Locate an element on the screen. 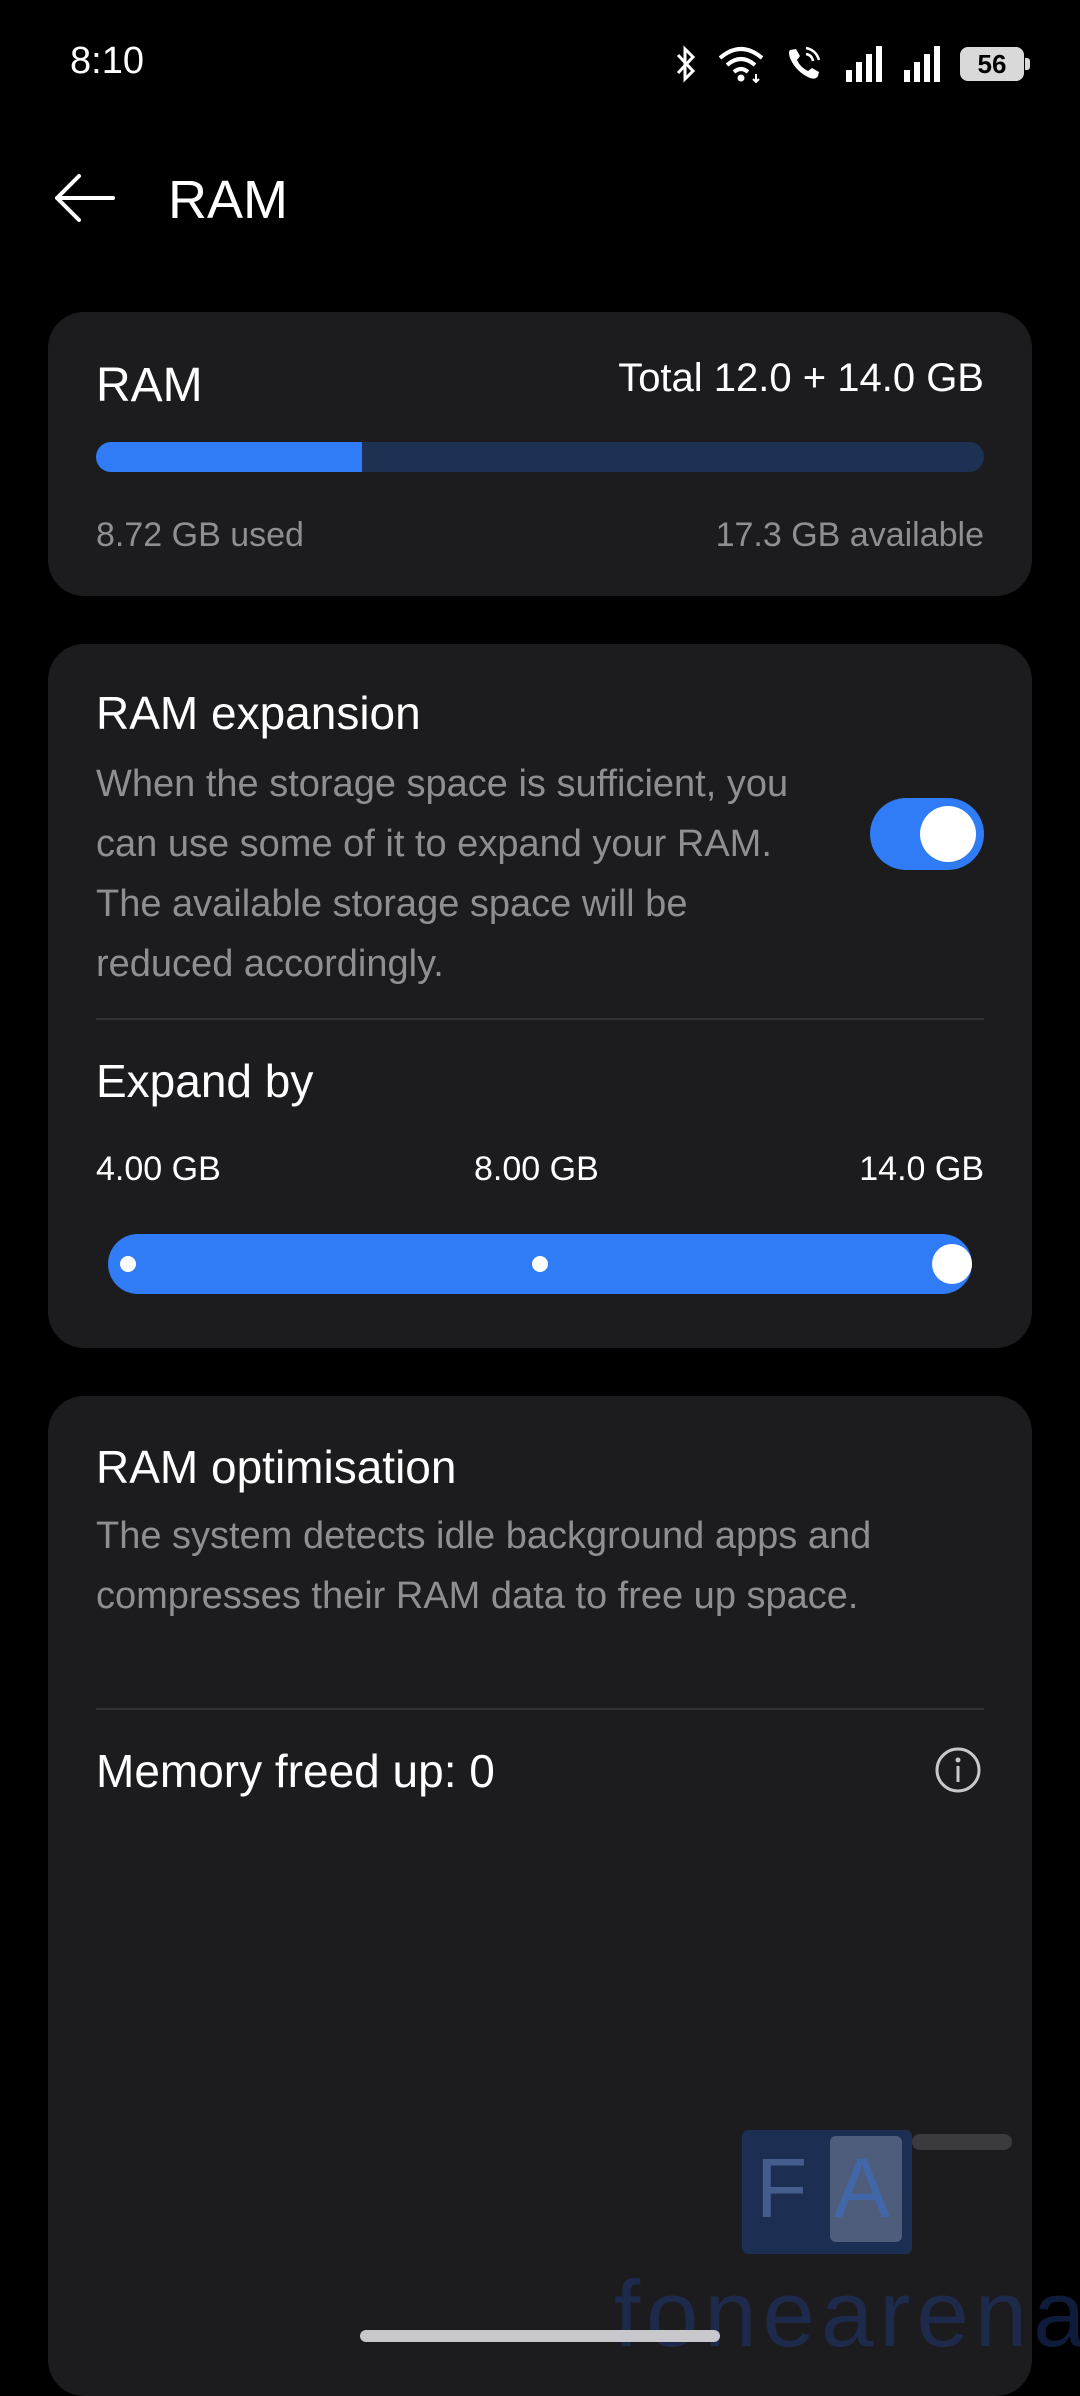  expand-by-slider is located at coordinates (540, 1264).